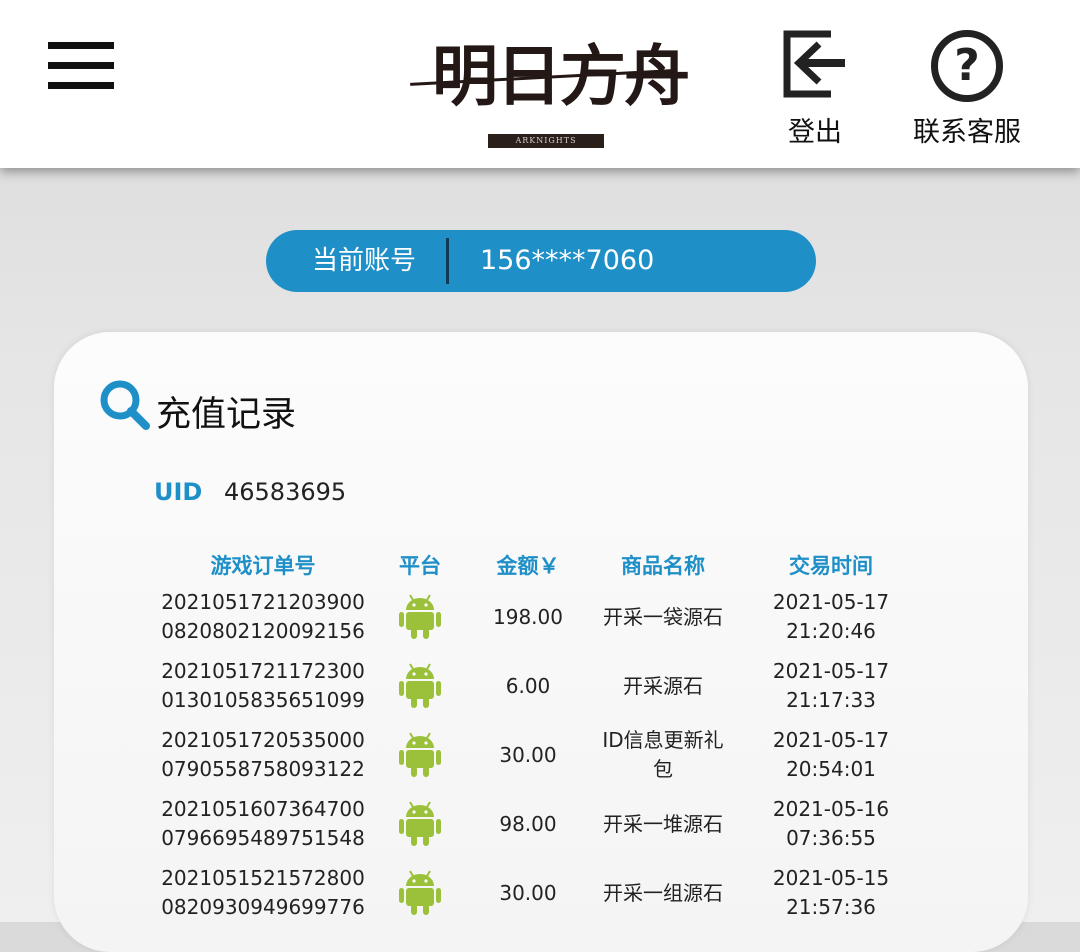 The height and width of the screenshot is (952, 1080). What do you see at coordinates (528, 566) in the screenshot?
I see `header-amount: 金额￥` at bounding box center [528, 566].